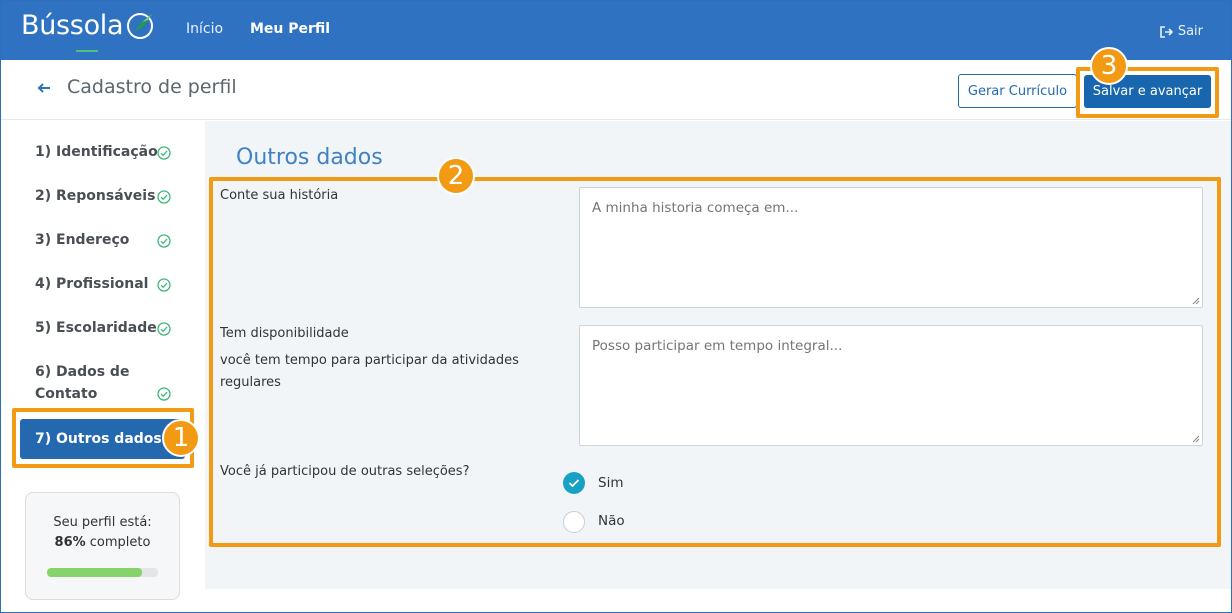  What do you see at coordinates (1109, 66) in the screenshot?
I see `annotation-badge-3: 3` at bounding box center [1109, 66].